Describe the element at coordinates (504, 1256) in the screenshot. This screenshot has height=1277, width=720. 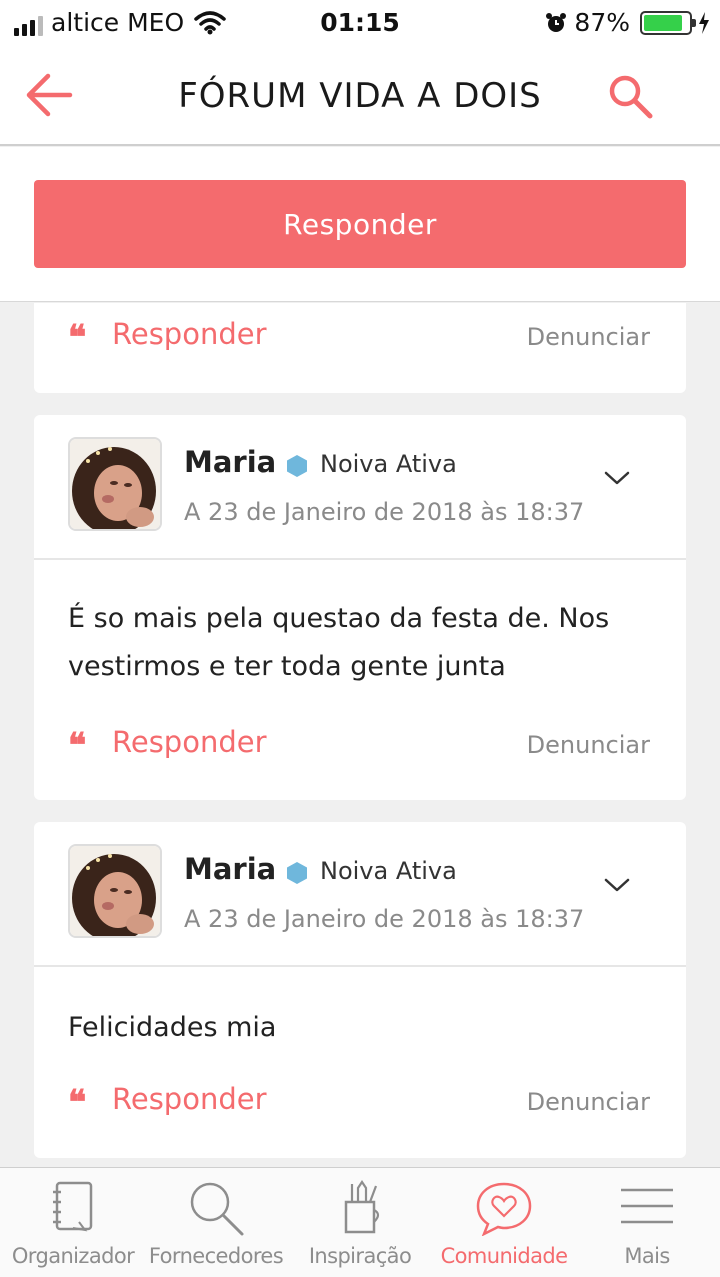
I see `tab-label: Comunidade` at that location.